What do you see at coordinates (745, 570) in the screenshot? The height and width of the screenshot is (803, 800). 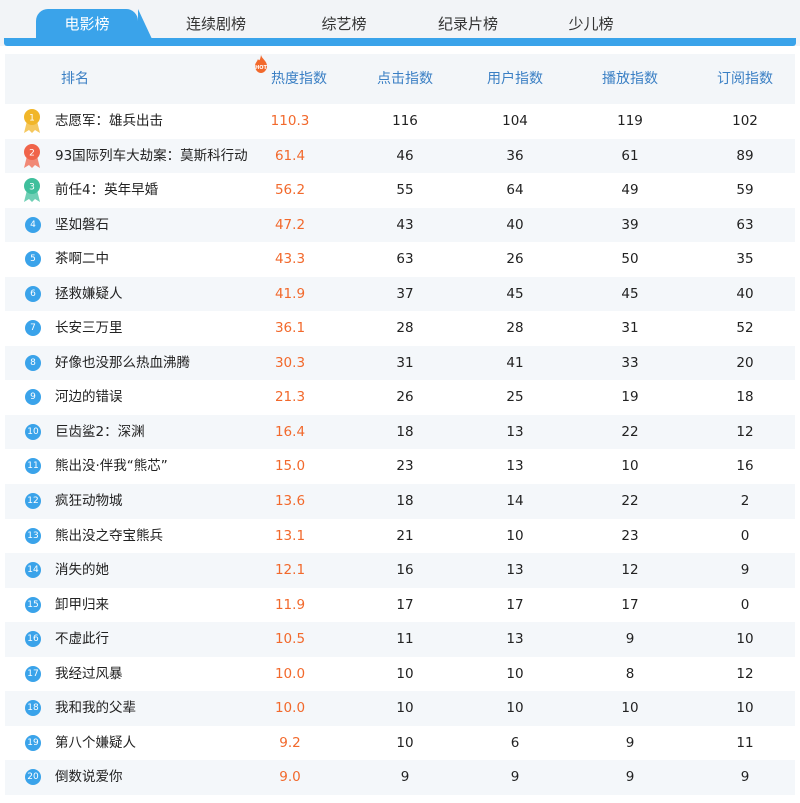 I see `subscribe-index: 9` at bounding box center [745, 570].